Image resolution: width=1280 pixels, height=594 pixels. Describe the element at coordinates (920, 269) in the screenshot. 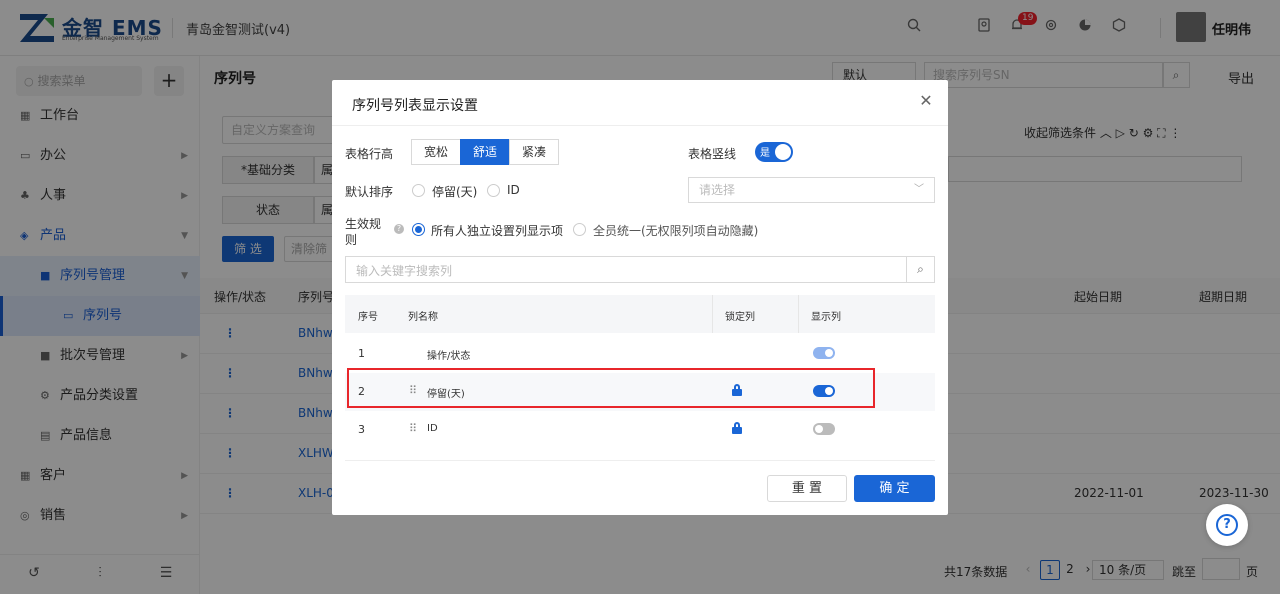

I see `search-icon: ⌕` at that location.